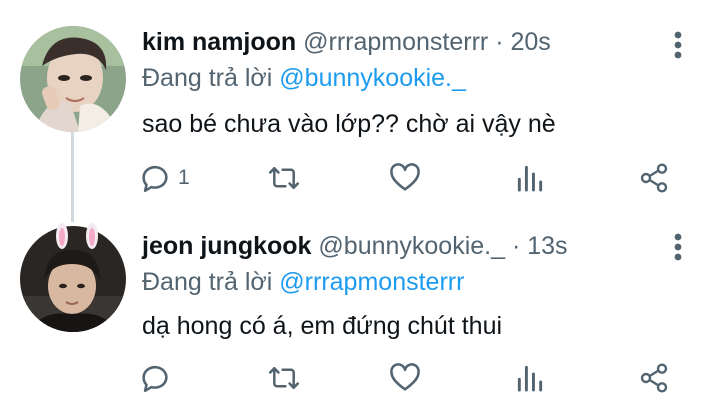  Describe the element at coordinates (371, 282) in the screenshot. I see `replying-mention: @rrrapmonsterrr` at that location.